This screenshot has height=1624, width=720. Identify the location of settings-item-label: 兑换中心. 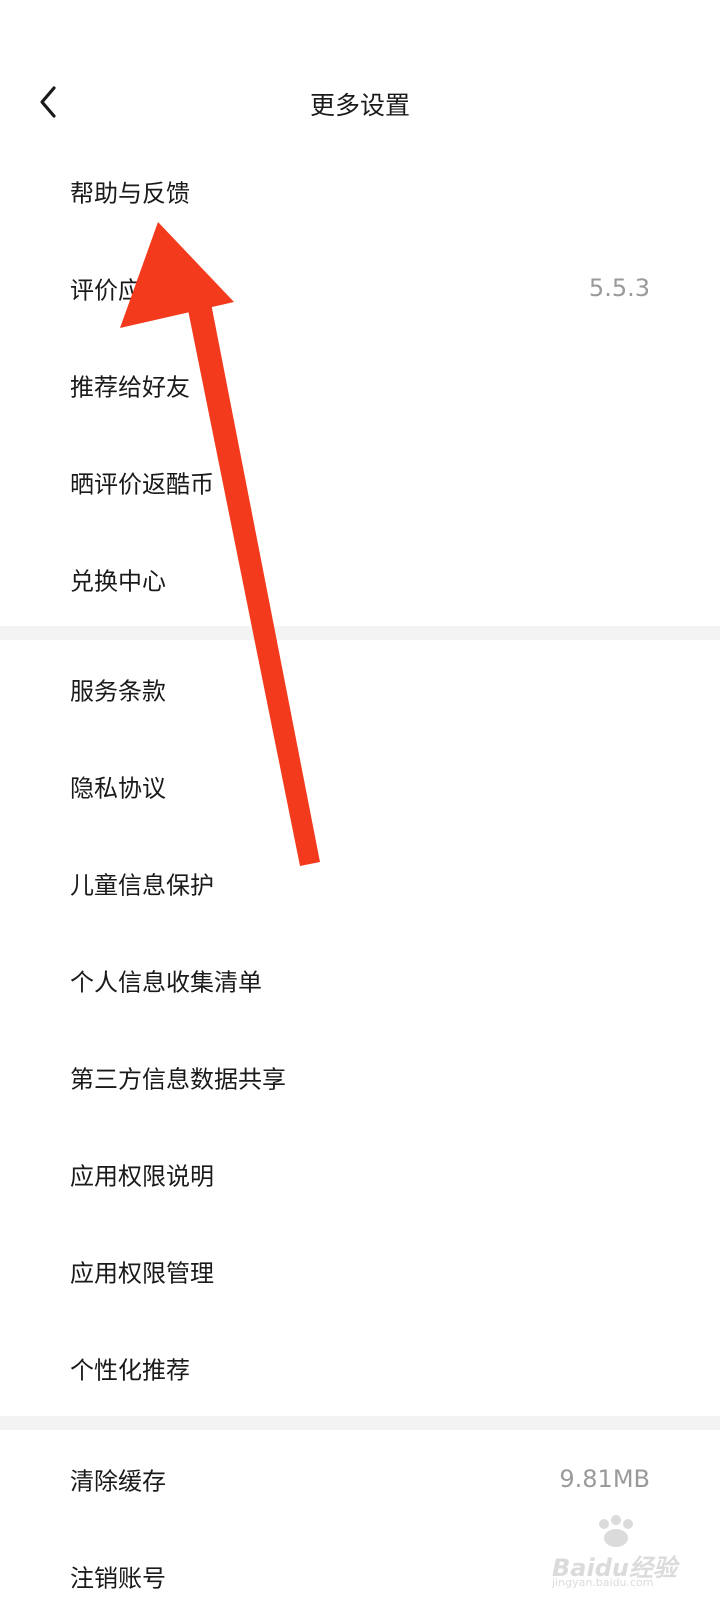
(118, 581).